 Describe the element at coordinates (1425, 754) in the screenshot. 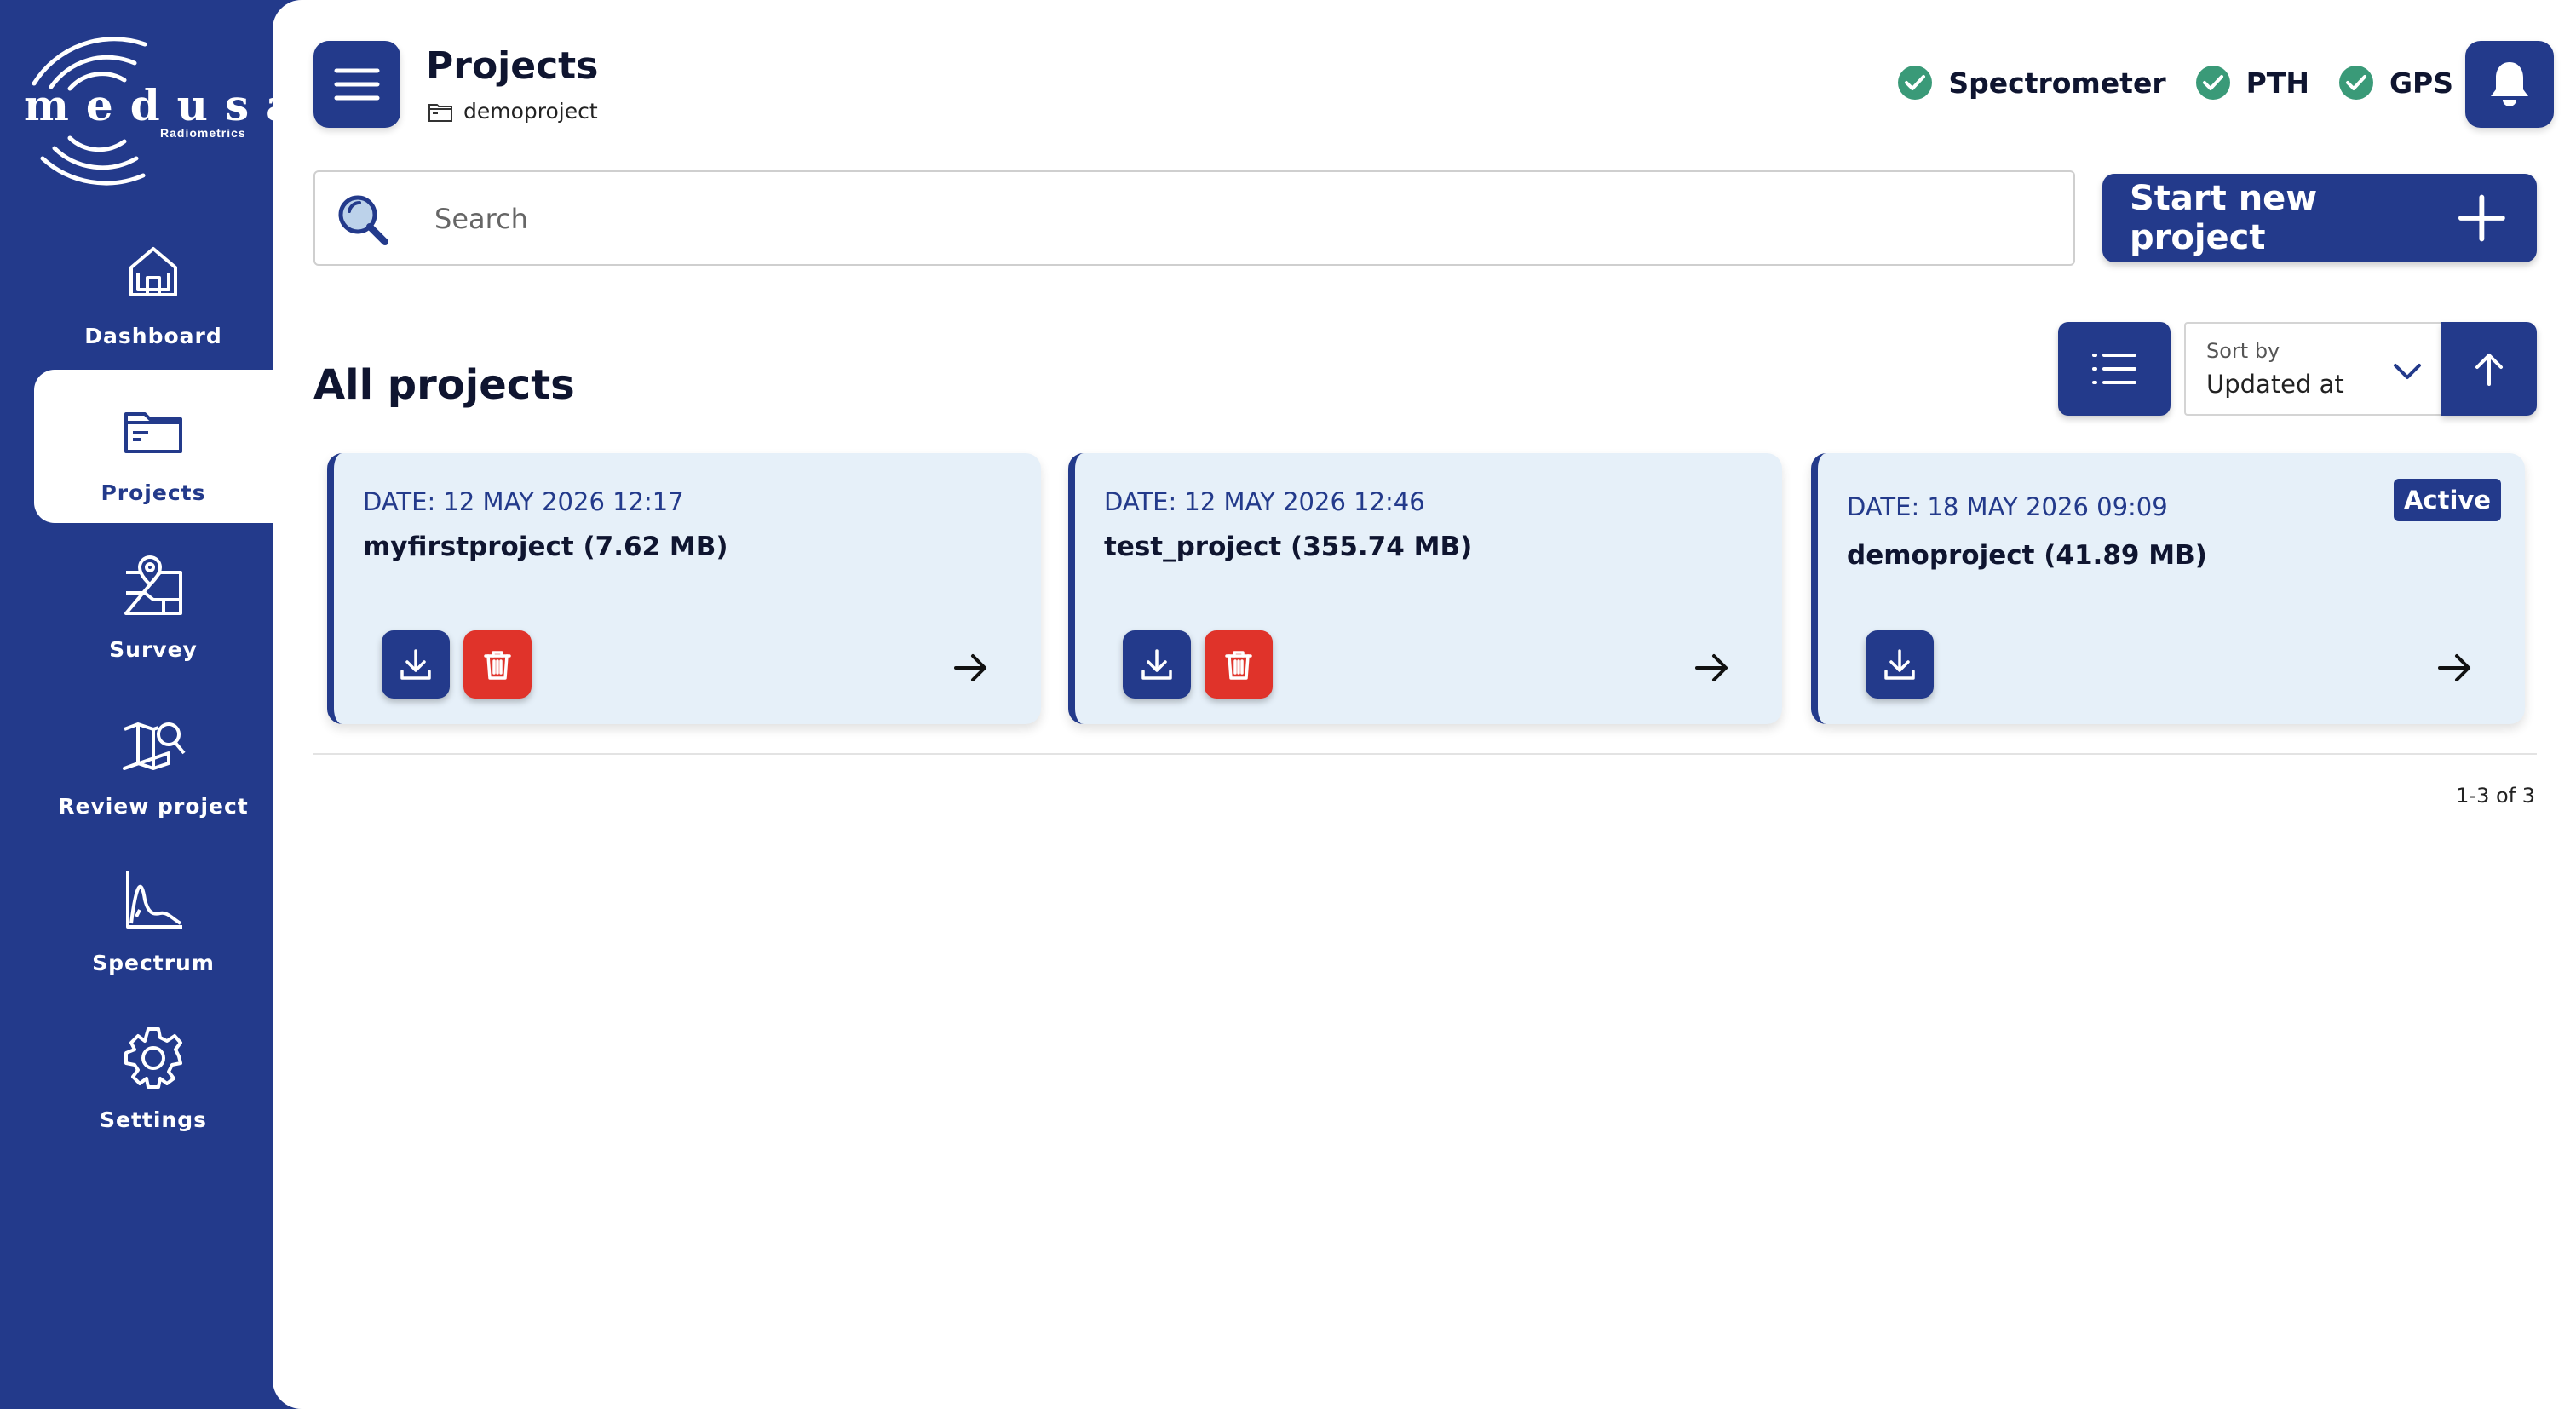

I see `divider` at that location.